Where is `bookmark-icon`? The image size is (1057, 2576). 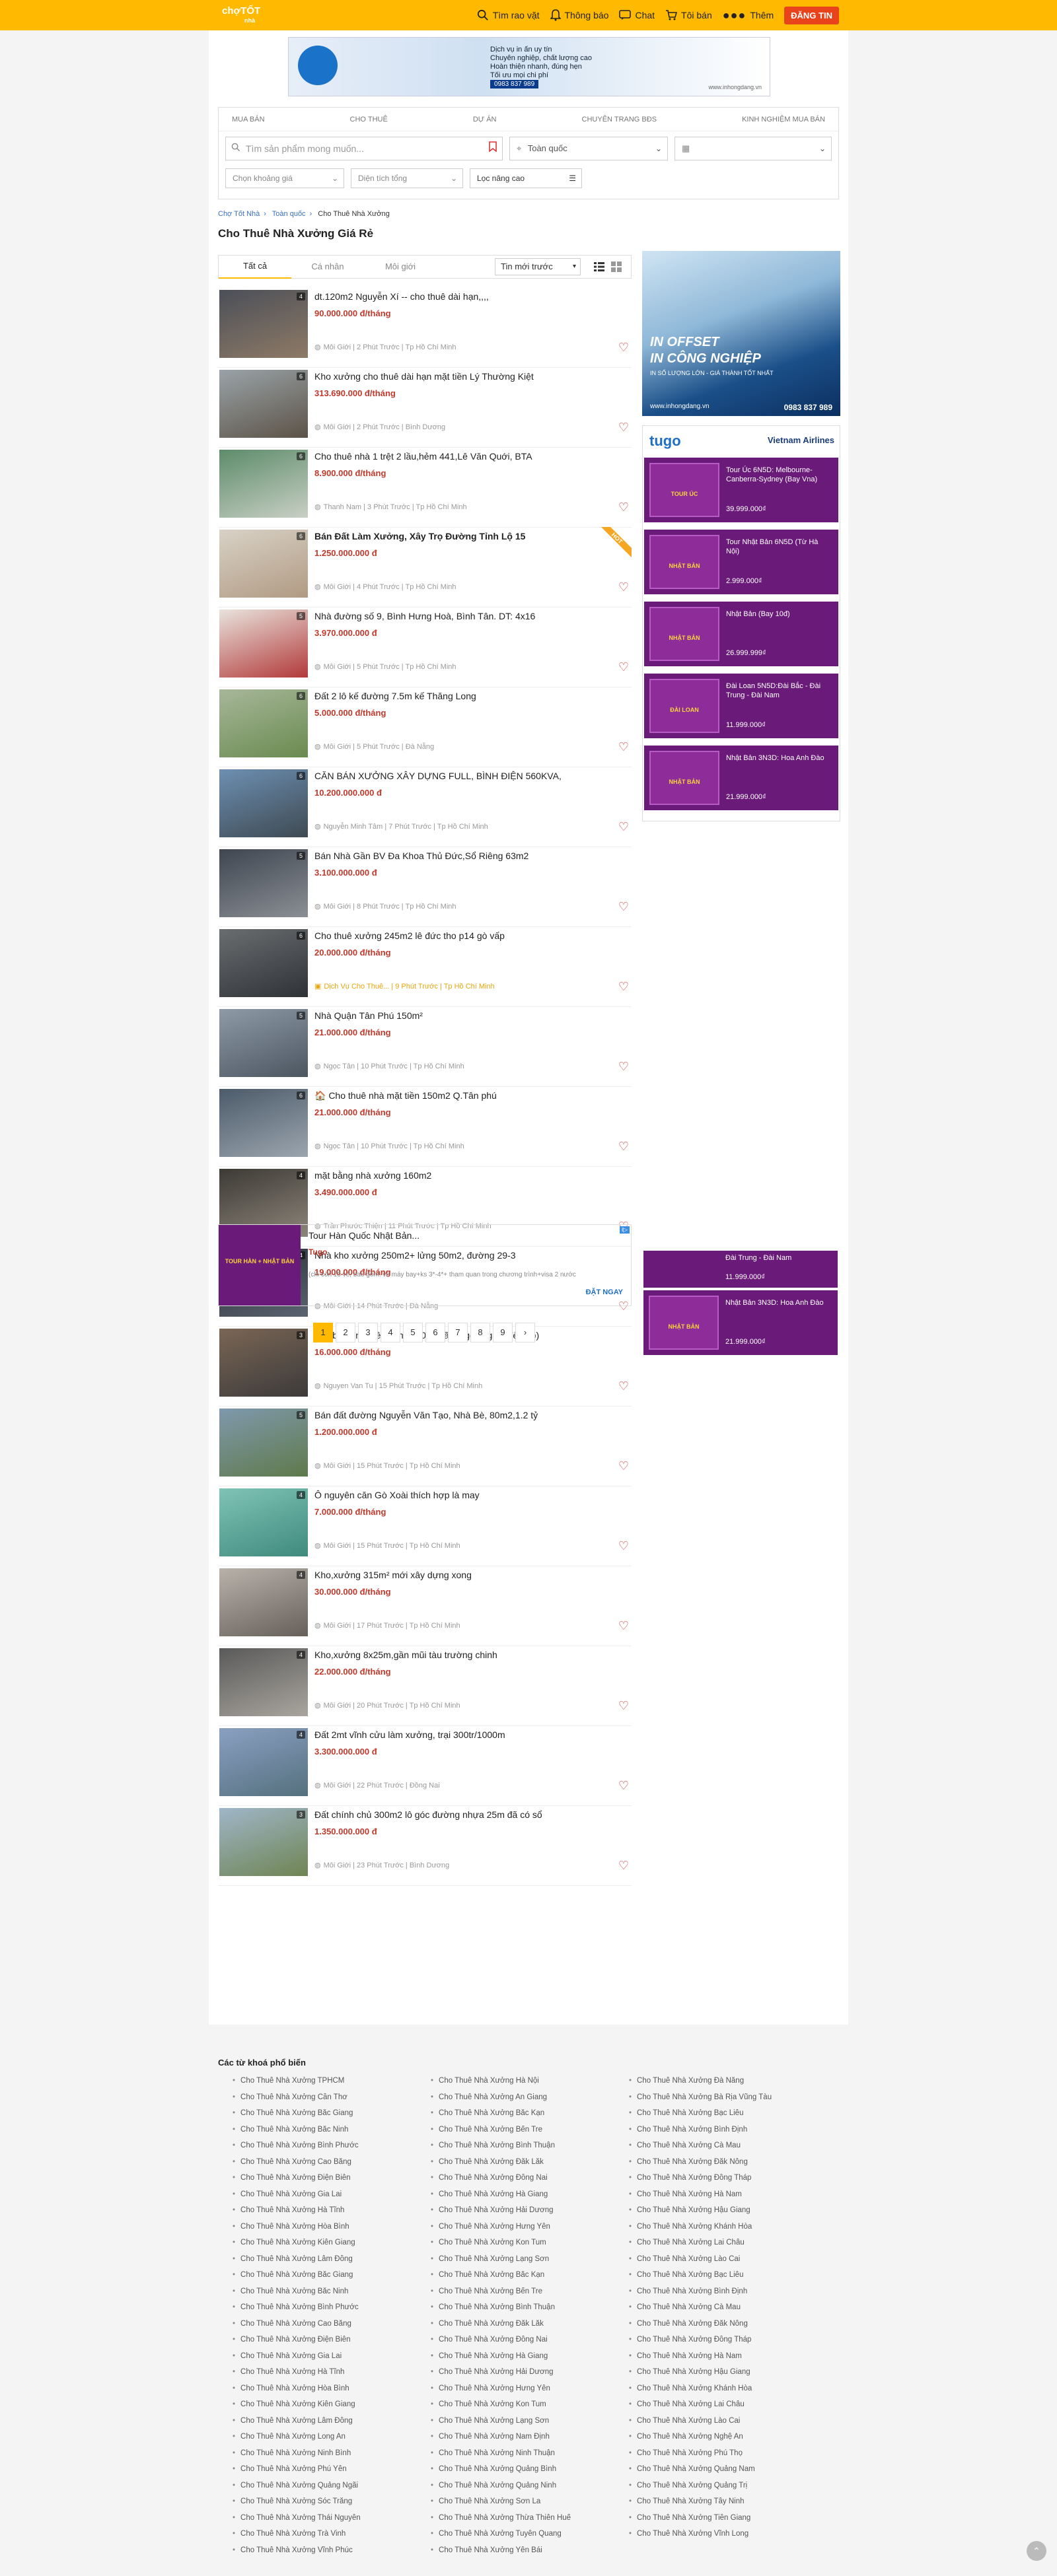
bookmark-icon is located at coordinates (493, 148).